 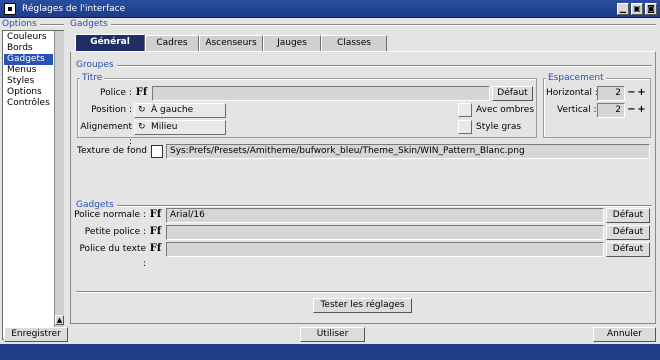 I want to click on options-item-styles: Styles, so click(x=28, y=81).